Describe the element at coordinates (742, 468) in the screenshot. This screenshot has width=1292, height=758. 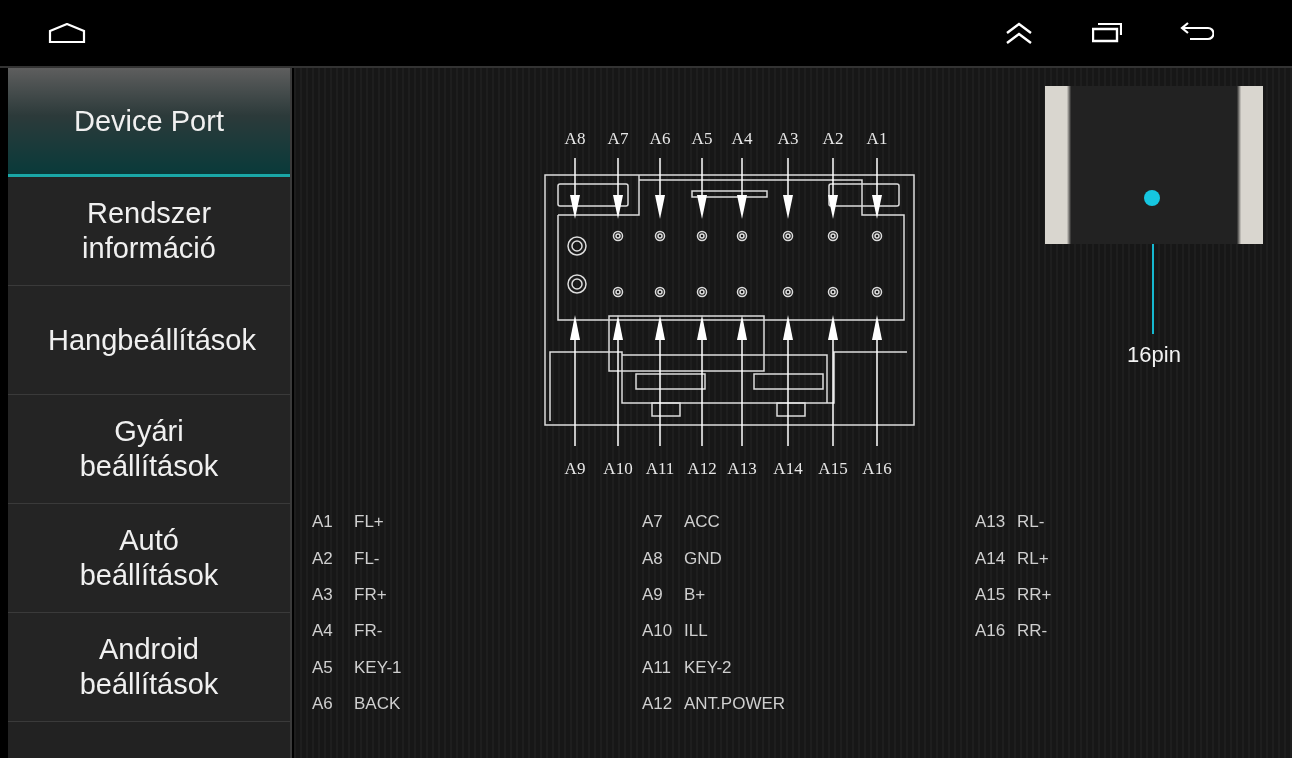
I see `pin-label: A13` at that location.